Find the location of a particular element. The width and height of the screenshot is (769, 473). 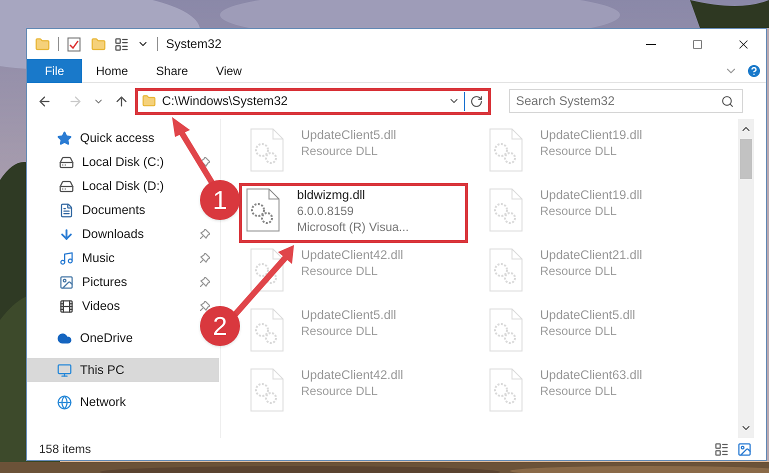

star-icon is located at coordinates (64, 138).